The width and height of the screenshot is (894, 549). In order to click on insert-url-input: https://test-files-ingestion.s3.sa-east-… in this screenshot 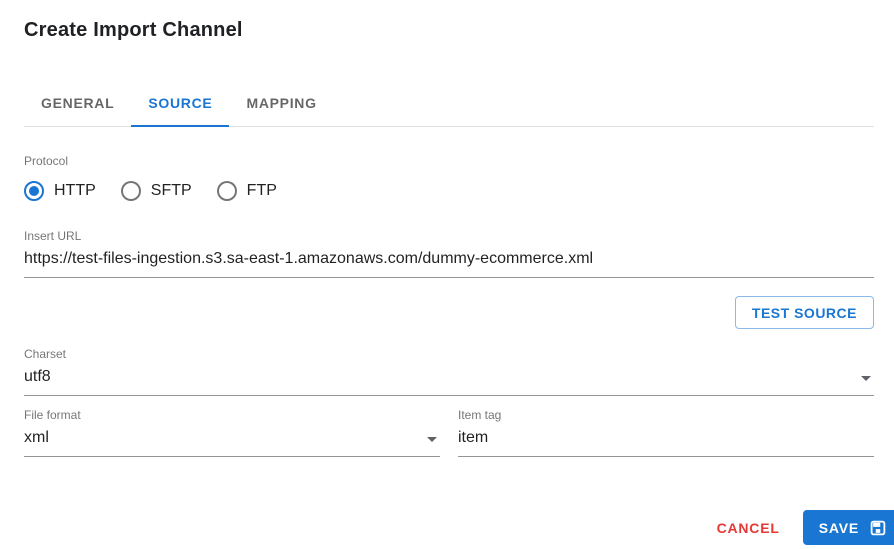, I will do `click(449, 263)`.